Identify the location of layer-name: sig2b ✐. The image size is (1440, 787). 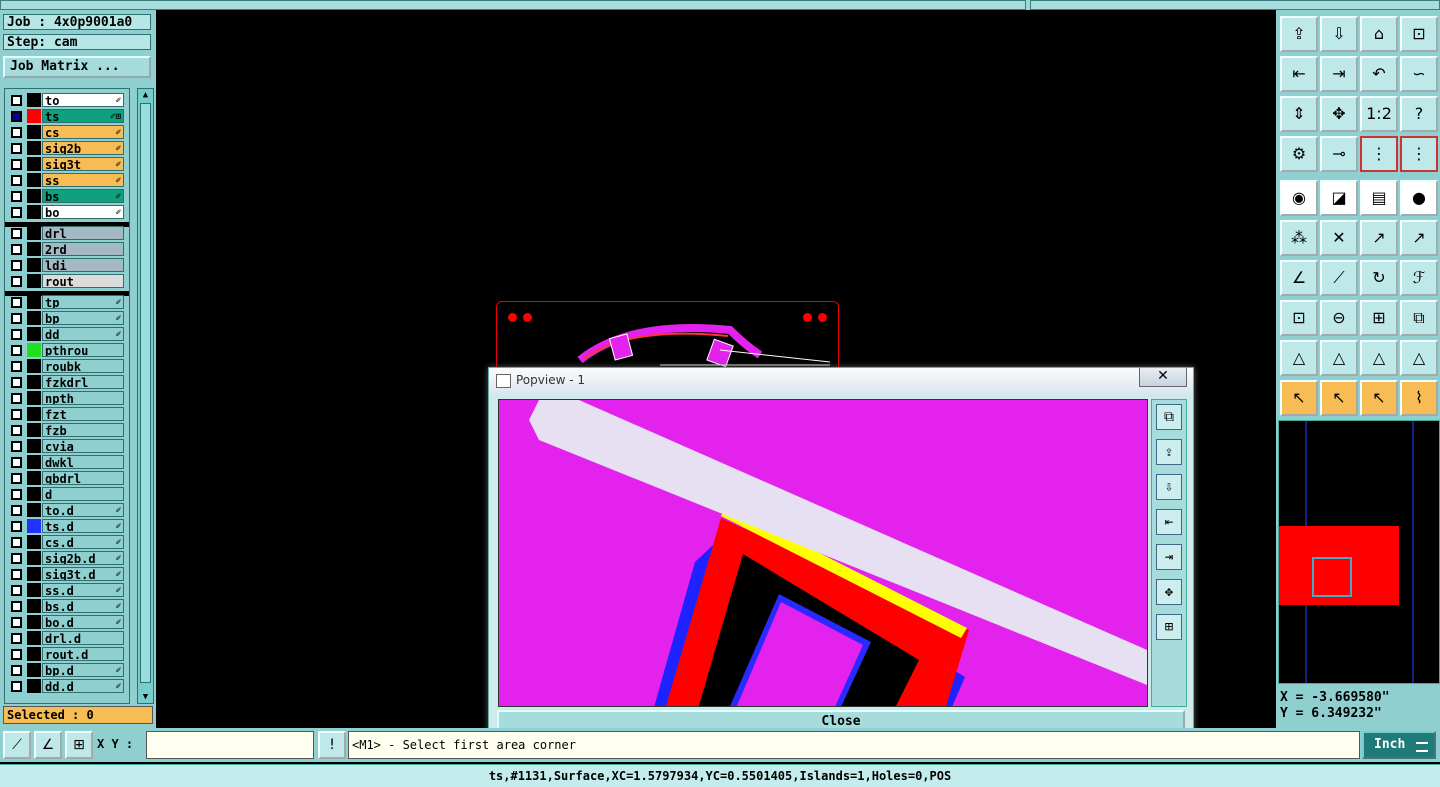
(83, 148).